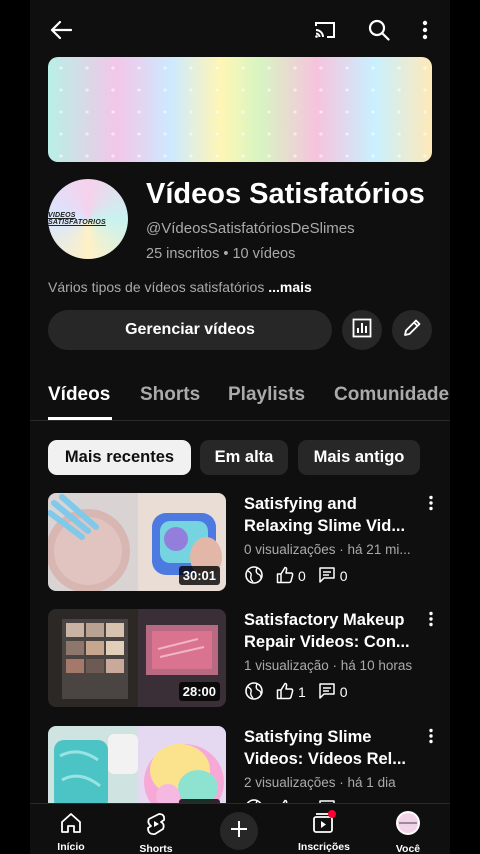 This screenshot has width=480, height=854. What do you see at coordinates (240, 30) in the screenshot?
I see `top-app-bar` at bounding box center [240, 30].